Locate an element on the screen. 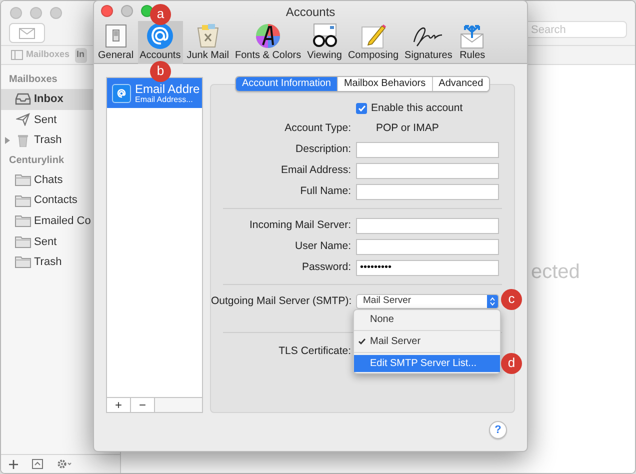  inbox-icon is located at coordinates (22, 99).